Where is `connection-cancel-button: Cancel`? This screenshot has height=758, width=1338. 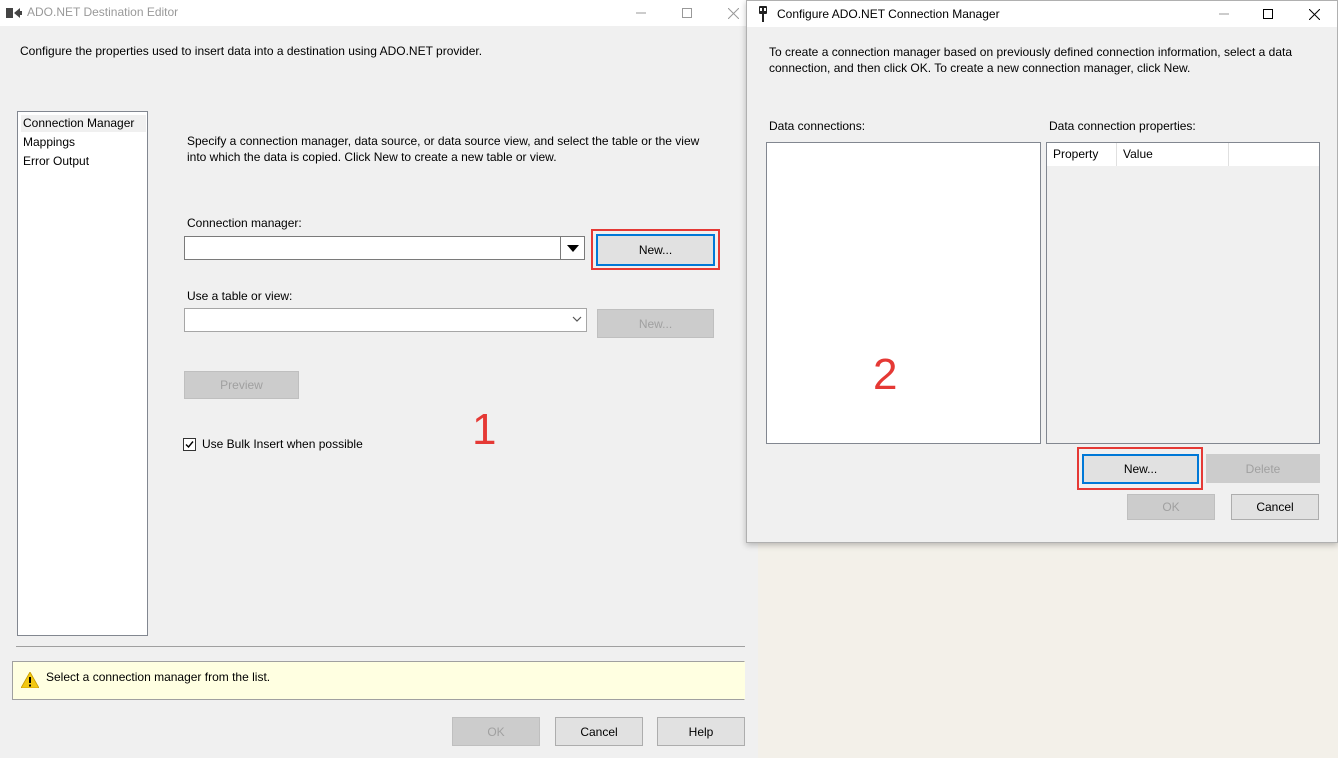 connection-cancel-button: Cancel is located at coordinates (1275, 507).